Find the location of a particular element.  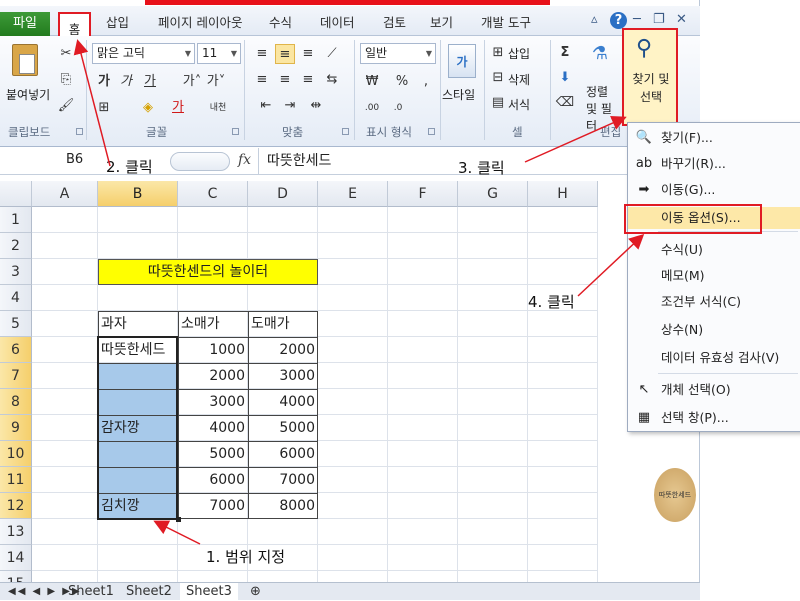

tab-formulas: 수식 is located at coordinates (280, 21).